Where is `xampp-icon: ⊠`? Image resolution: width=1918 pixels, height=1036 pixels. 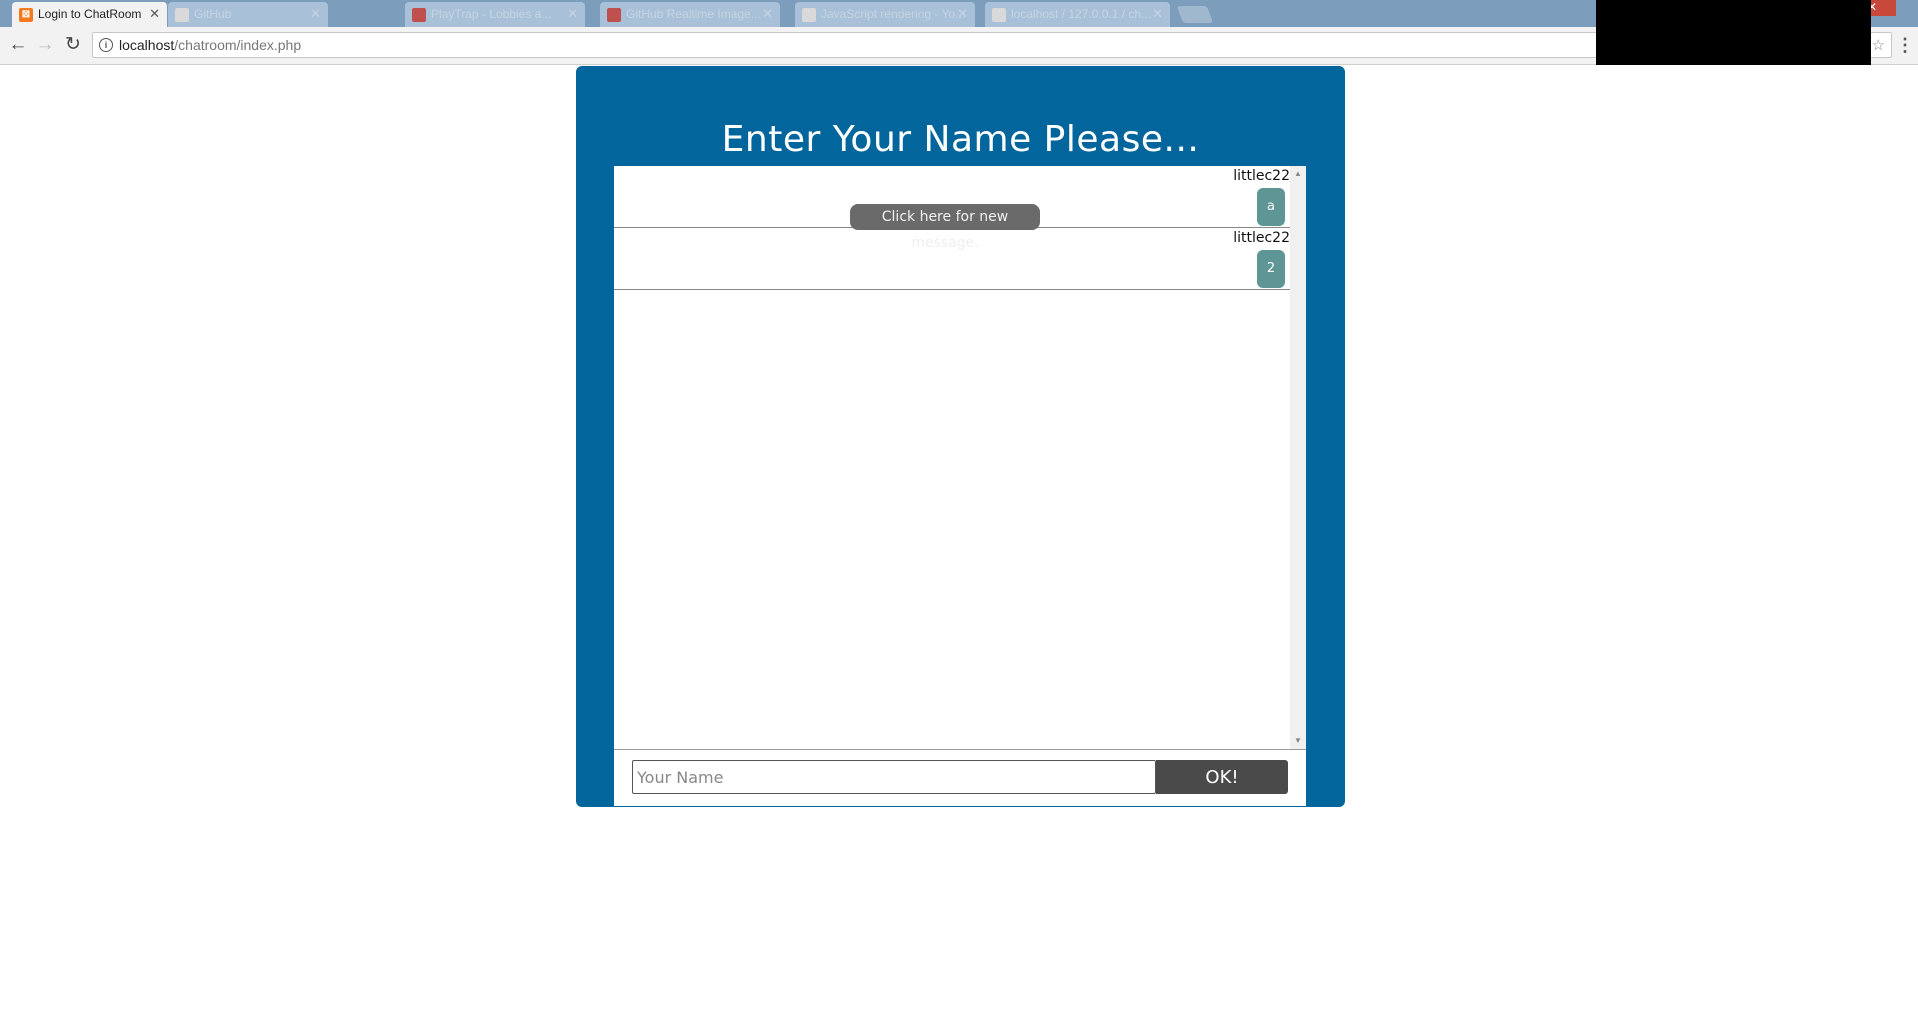 xampp-icon: ⊠ is located at coordinates (26, 15).